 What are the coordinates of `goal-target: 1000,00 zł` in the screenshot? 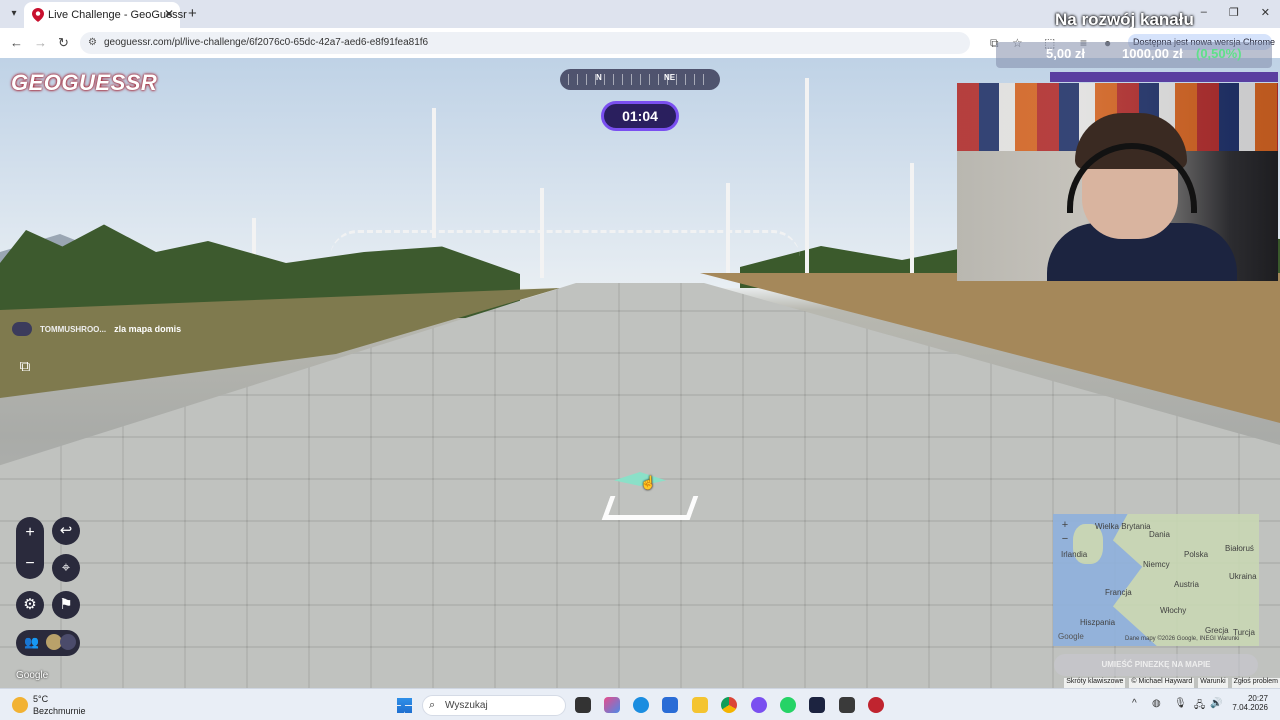 It's located at (1152, 53).